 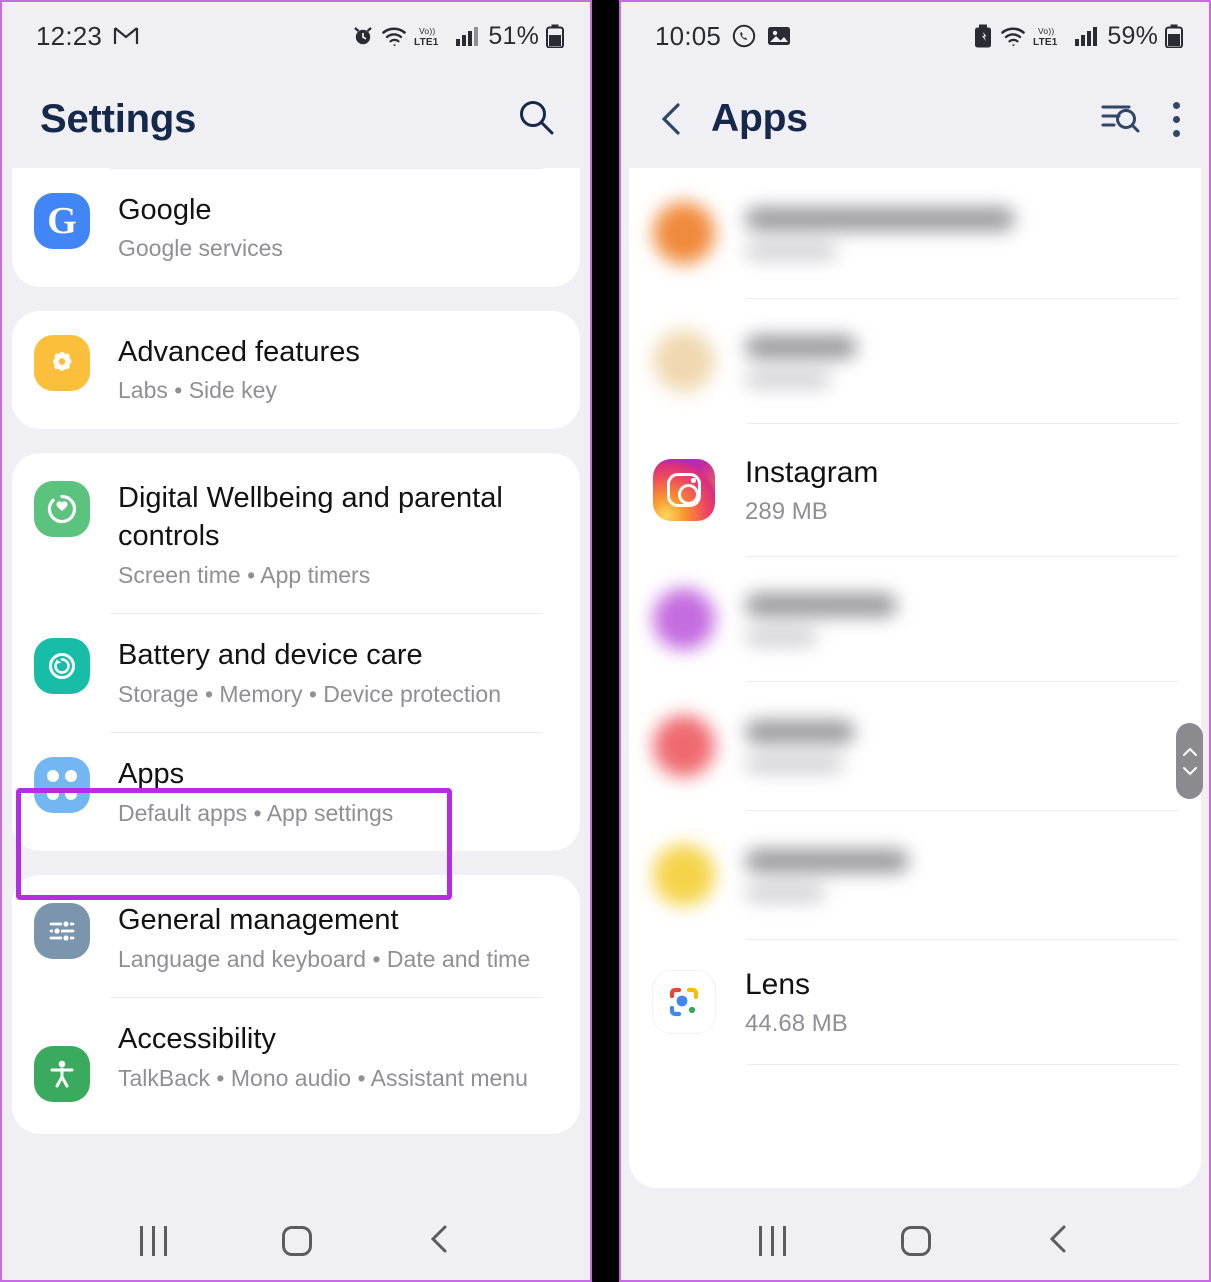 What do you see at coordinates (62, 931) in the screenshot?
I see `general-management-icon` at bounding box center [62, 931].